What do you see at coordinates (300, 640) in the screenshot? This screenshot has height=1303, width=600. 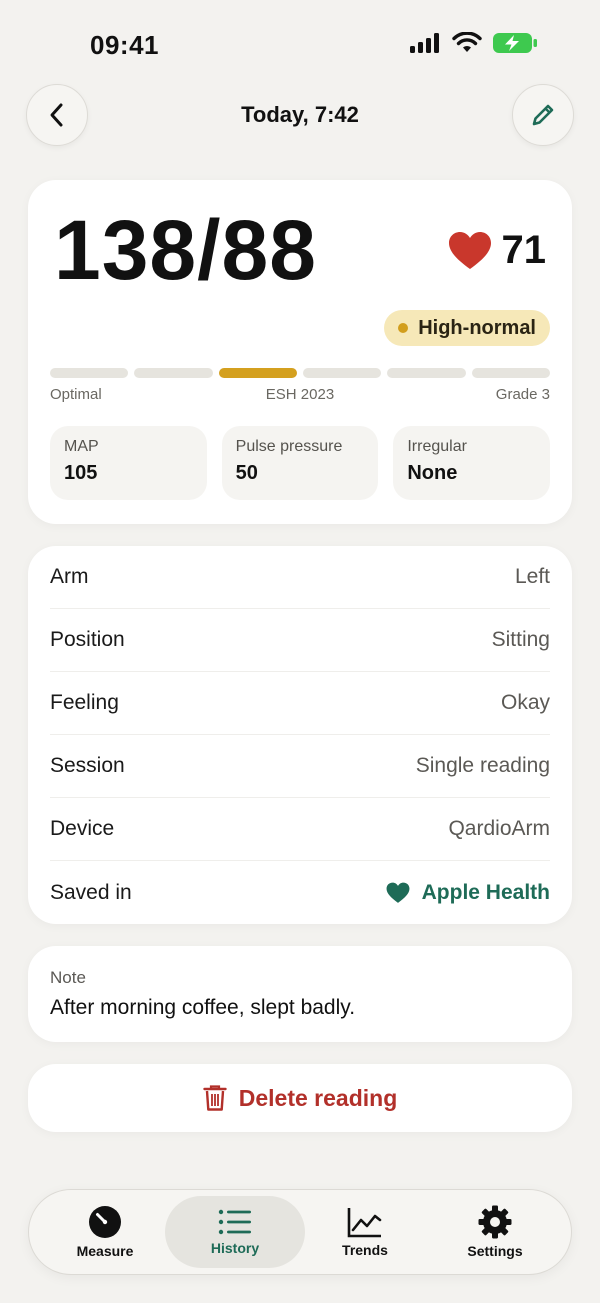 I see `detail-row-position: Position Sitting` at bounding box center [300, 640].